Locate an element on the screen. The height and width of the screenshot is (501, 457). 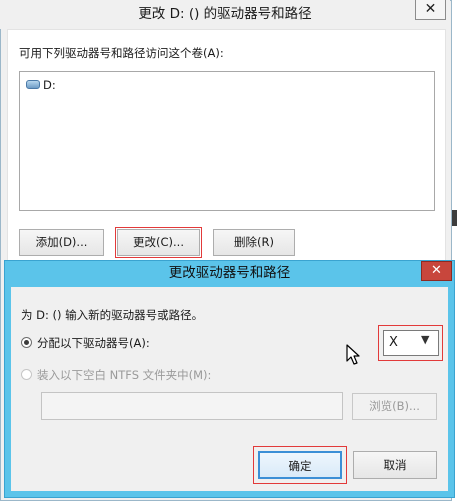
inner-close-button: ✕ is located at coordinates (436, 271).